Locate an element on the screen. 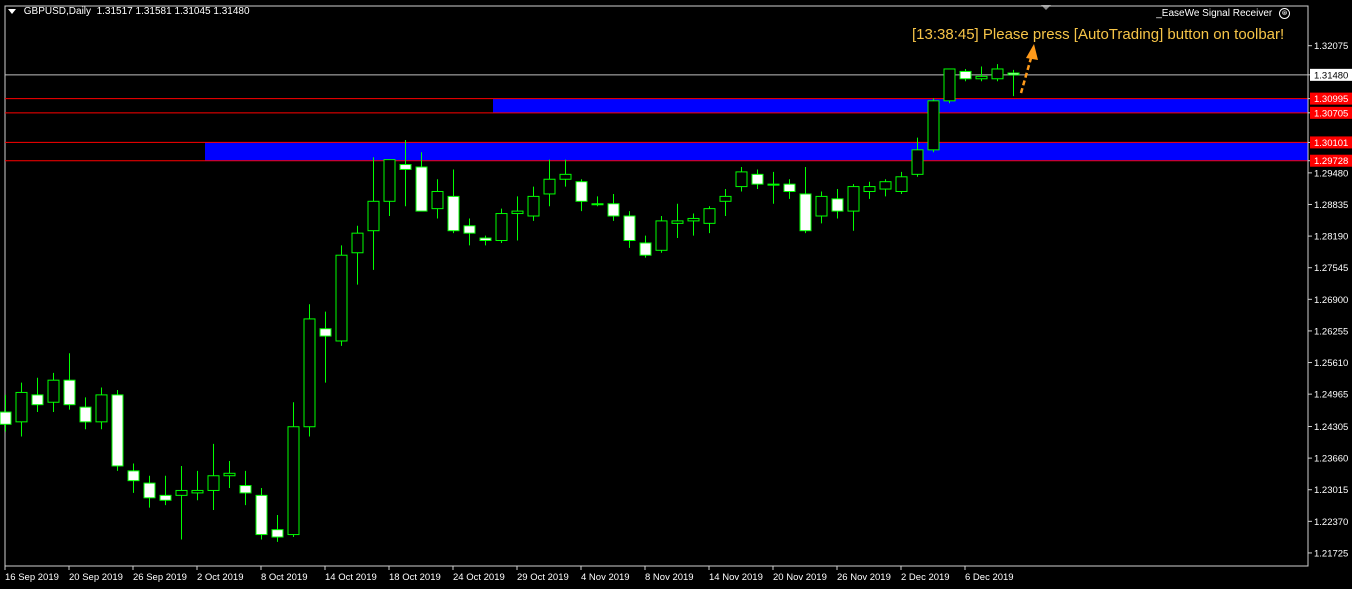 The height and width of the screenshot is (589, 1352). time-tick-label: 26 Nov 2019 is located at coordinates (864, 577).